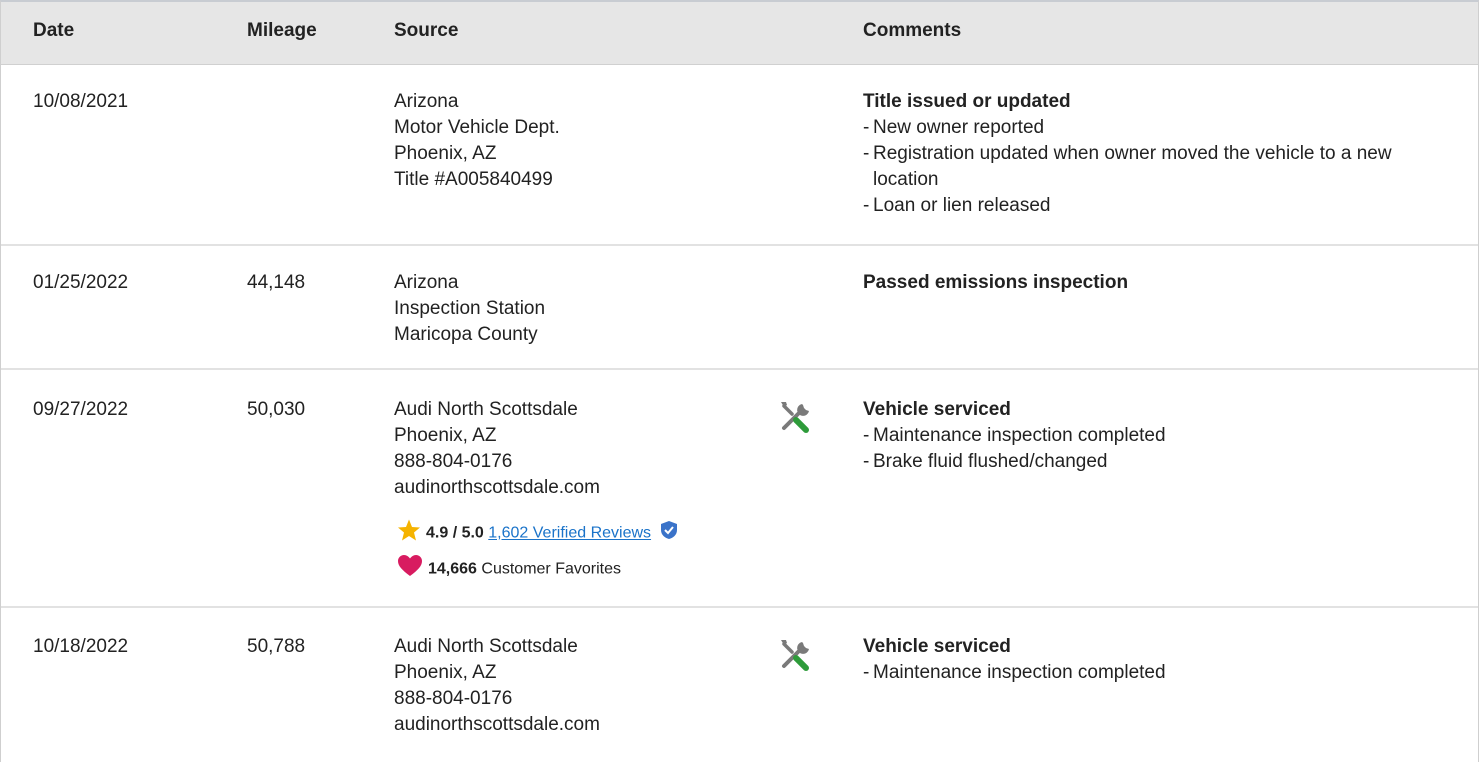 Image resolution: width=1479 pixels, height=768 pixels. What do you see at coordinates (81, 101) in the screenshot?
I see `row-date: 10/08/2021` at bounding box center [81, 101].